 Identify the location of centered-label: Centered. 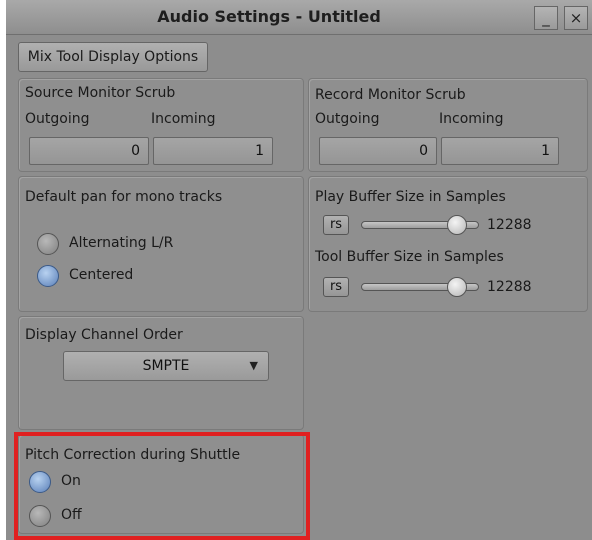
(101, 275).